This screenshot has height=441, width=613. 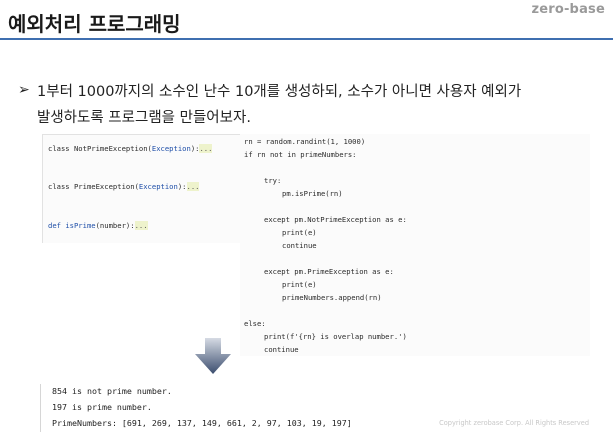 I want to click on code-params: (number):, so click(x=115, y=225).